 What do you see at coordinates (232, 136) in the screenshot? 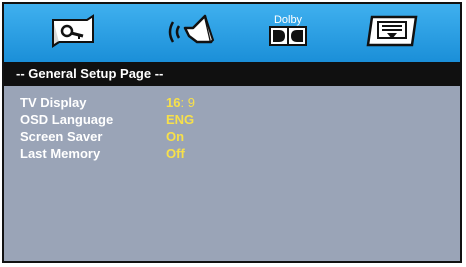
I see `setting-row-screen-saver: Screen Saver On` at bounding box center [232, 136].